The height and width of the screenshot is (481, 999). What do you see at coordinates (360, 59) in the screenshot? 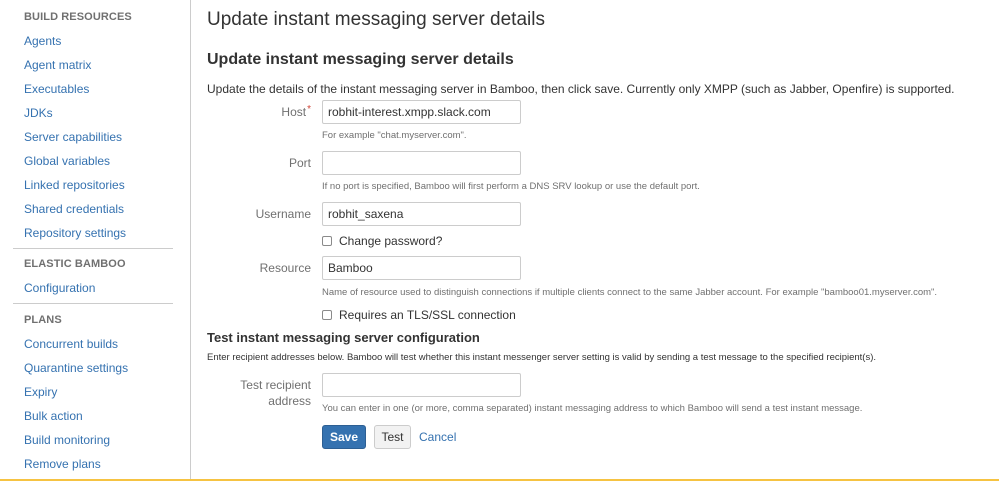
I see `section-title: Update instant messaging server details` at bounding box center [360, 59].